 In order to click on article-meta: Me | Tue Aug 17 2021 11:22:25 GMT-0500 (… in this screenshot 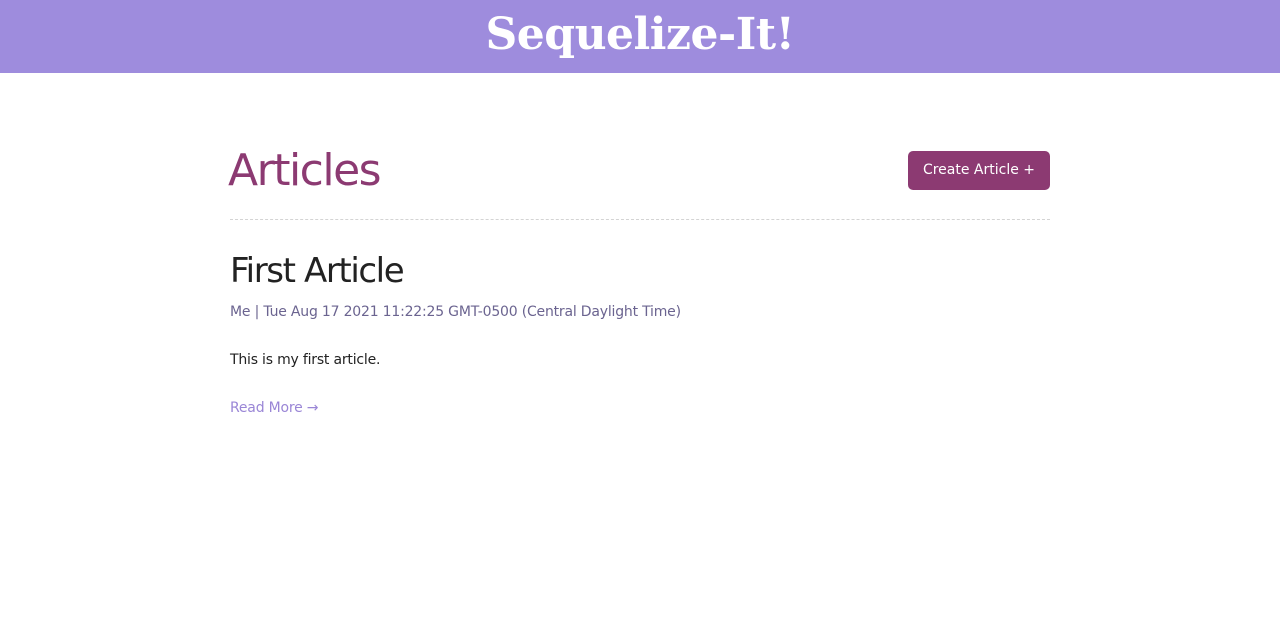, I will do `click(640, 312)`.